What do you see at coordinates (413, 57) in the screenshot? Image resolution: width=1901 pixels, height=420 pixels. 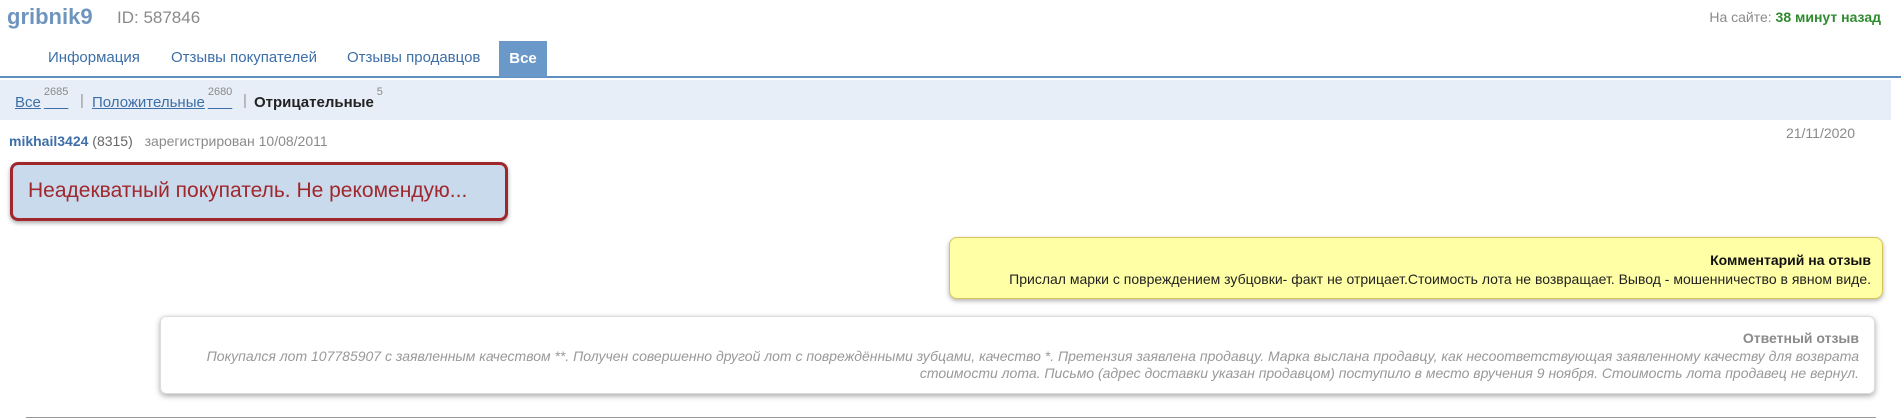 I see `tab-seller-reviews: Отзывы продавцов` at bounding box center [413, 57].